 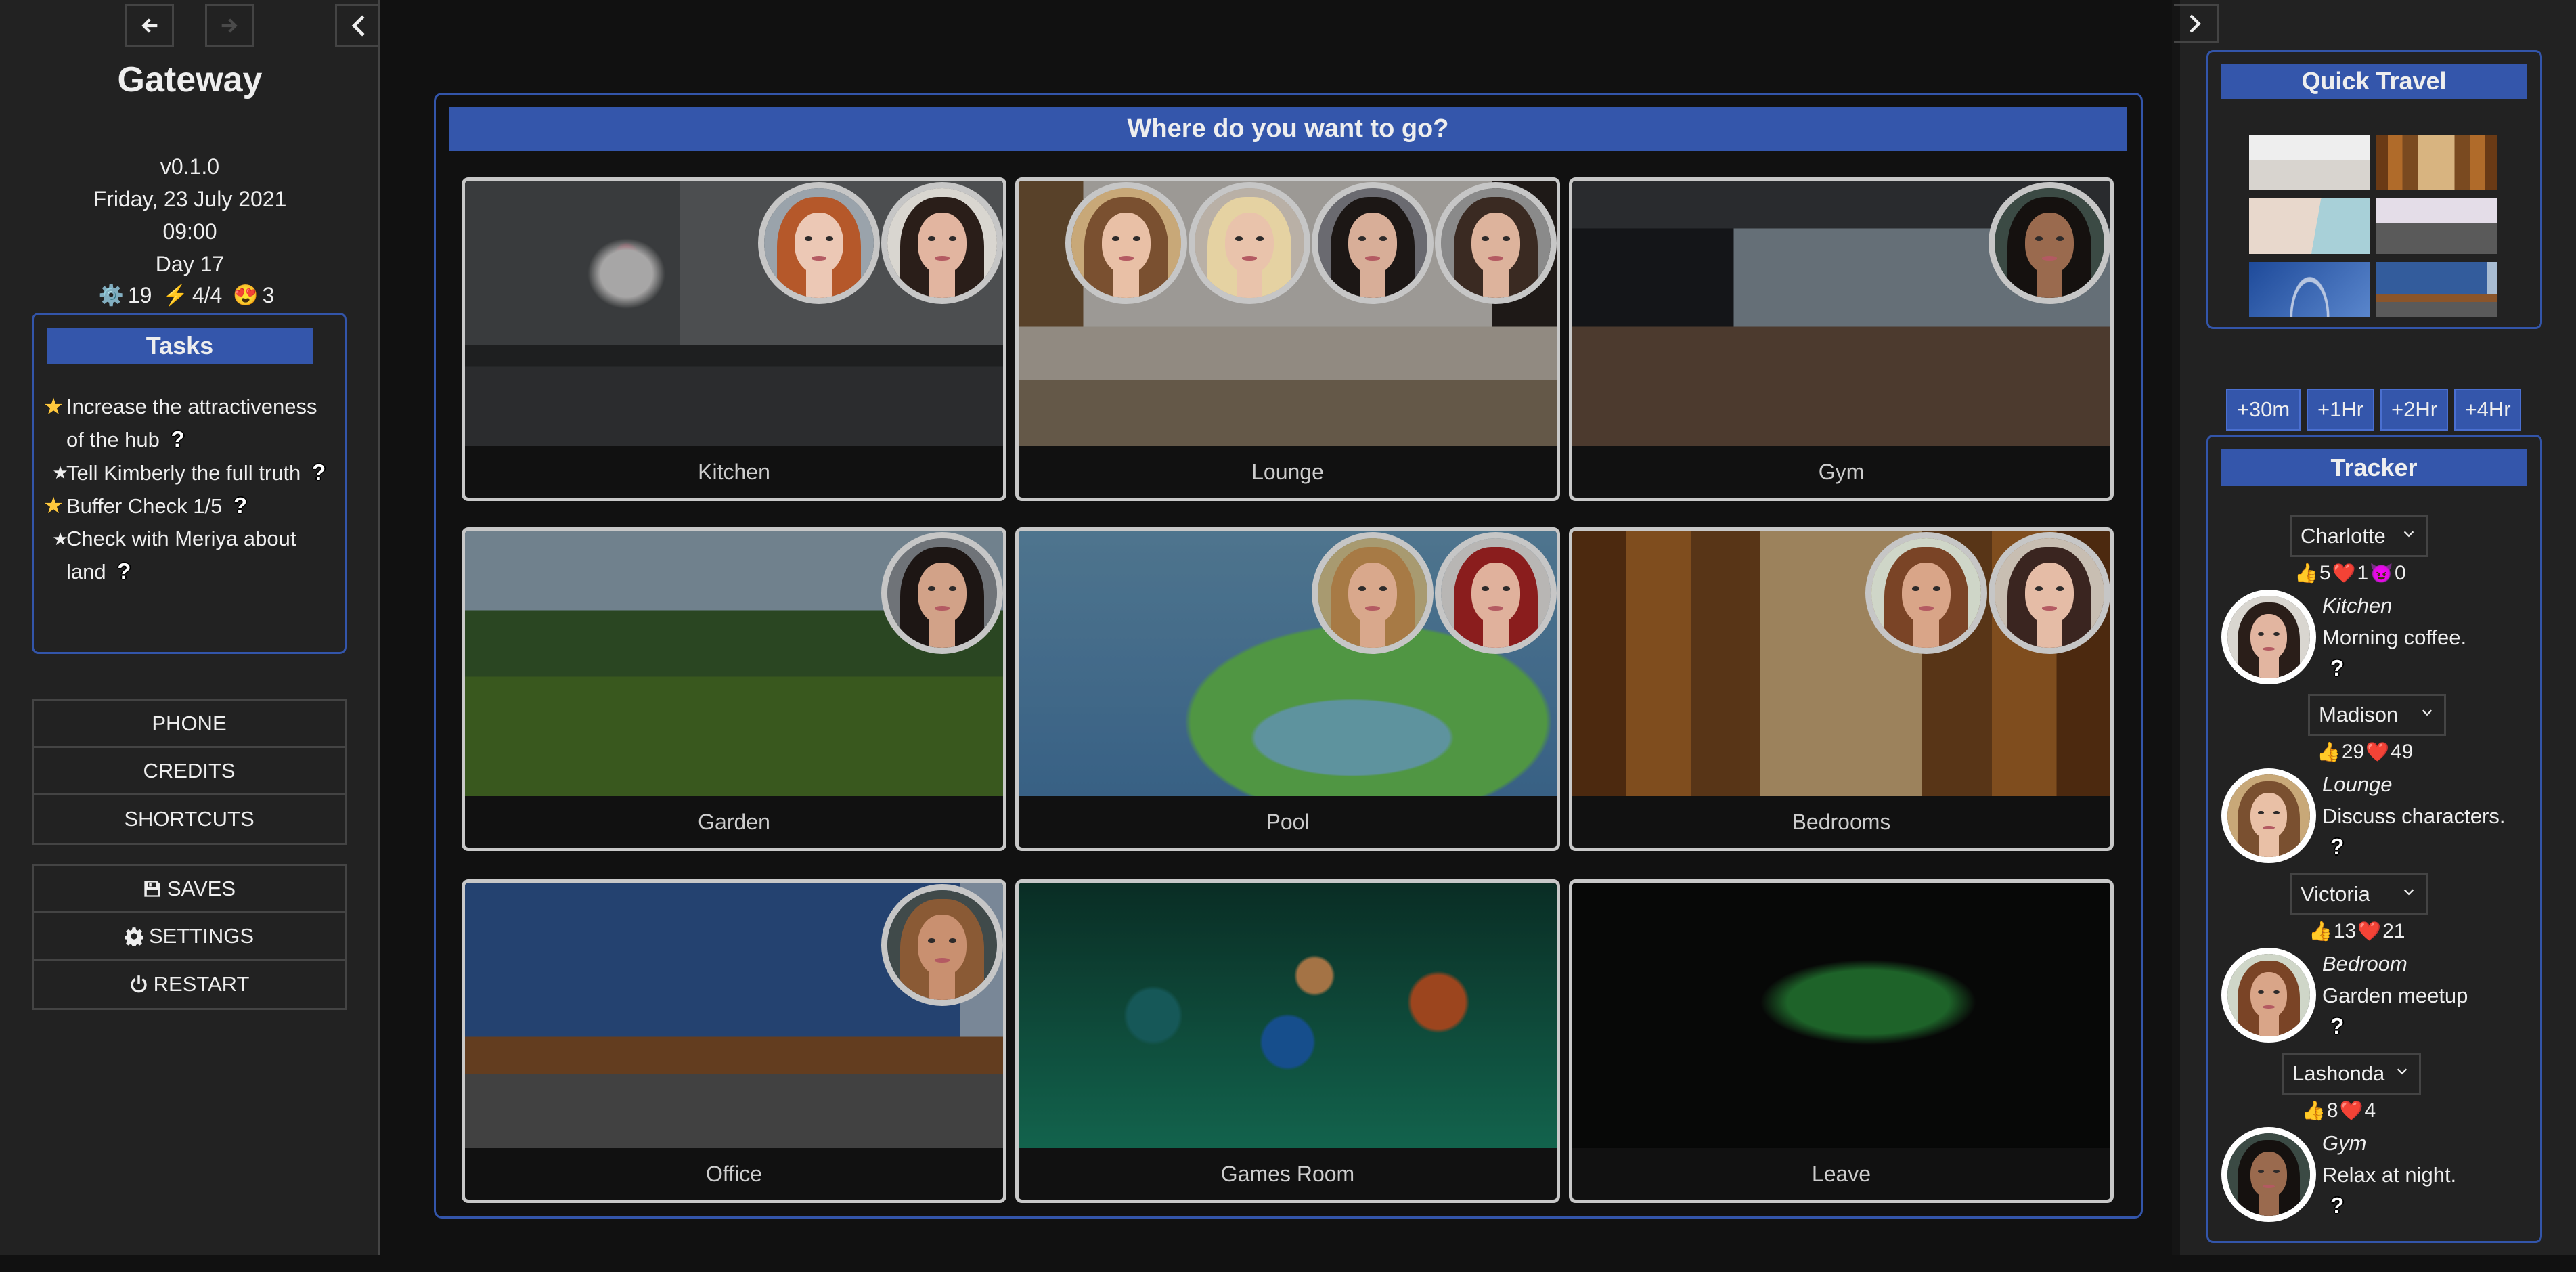 What do you see at coordinates (2402, 752) in the screenshot?
I see `stat-value: 49` at bounding box center [2402, 752].